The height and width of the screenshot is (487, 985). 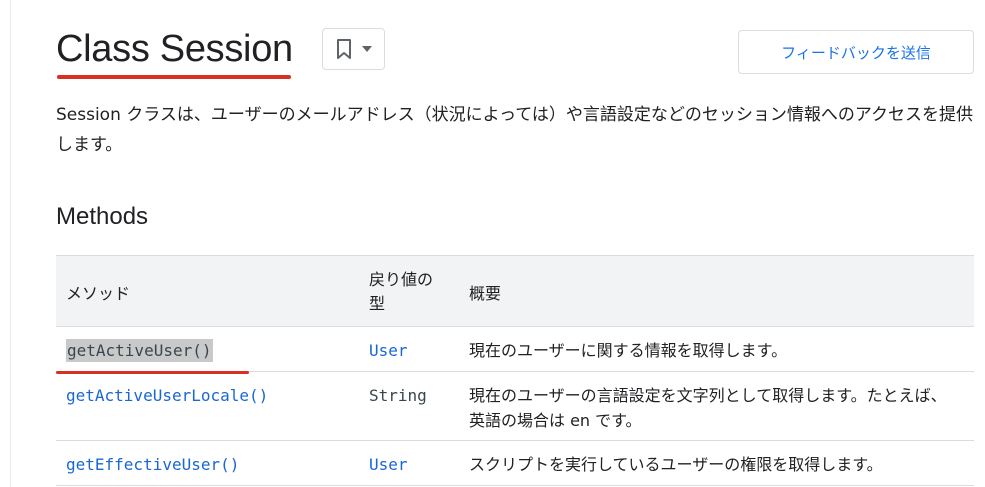 I want to click on method-annotation-underline, so click(x=152, y=372).